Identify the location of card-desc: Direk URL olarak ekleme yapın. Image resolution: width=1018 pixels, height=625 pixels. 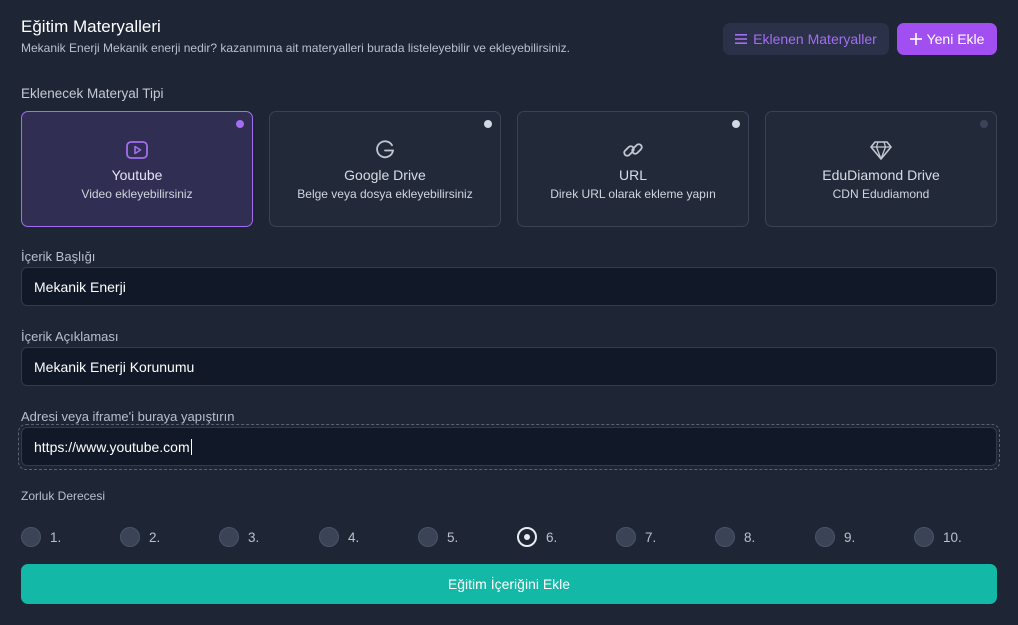
(633, 194).